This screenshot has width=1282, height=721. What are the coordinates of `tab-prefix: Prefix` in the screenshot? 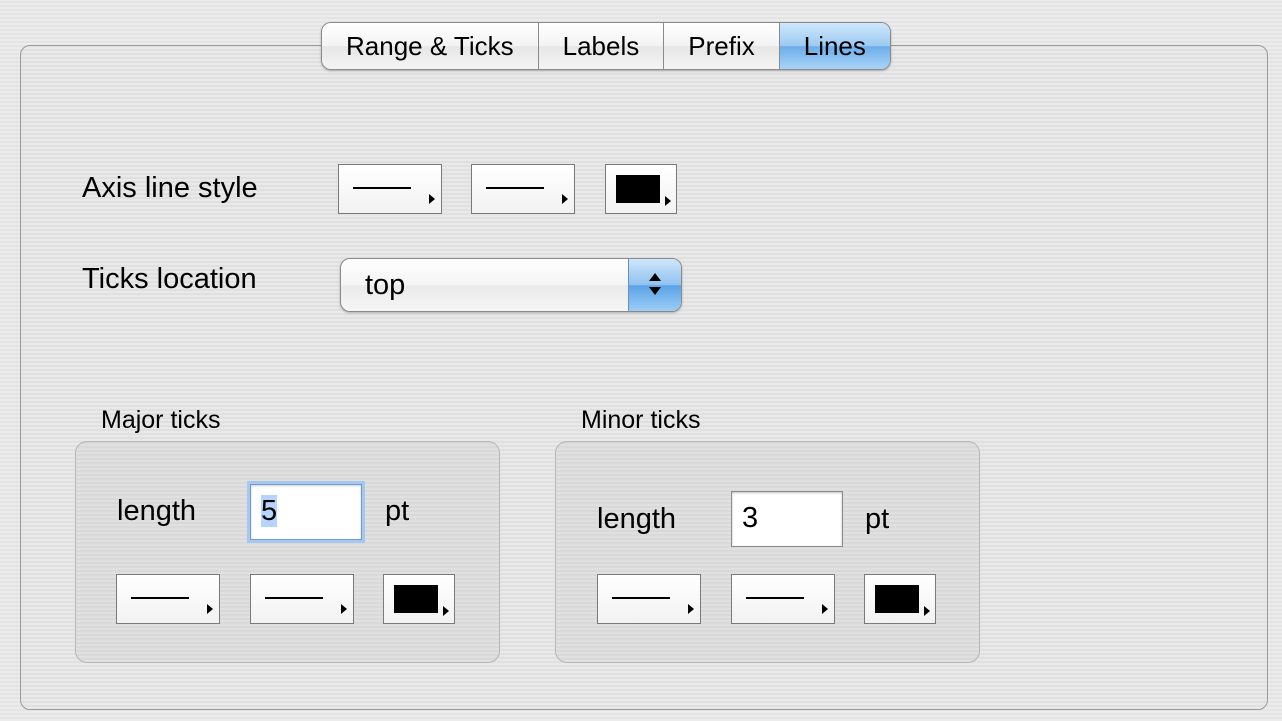 It's located at (722, 46).